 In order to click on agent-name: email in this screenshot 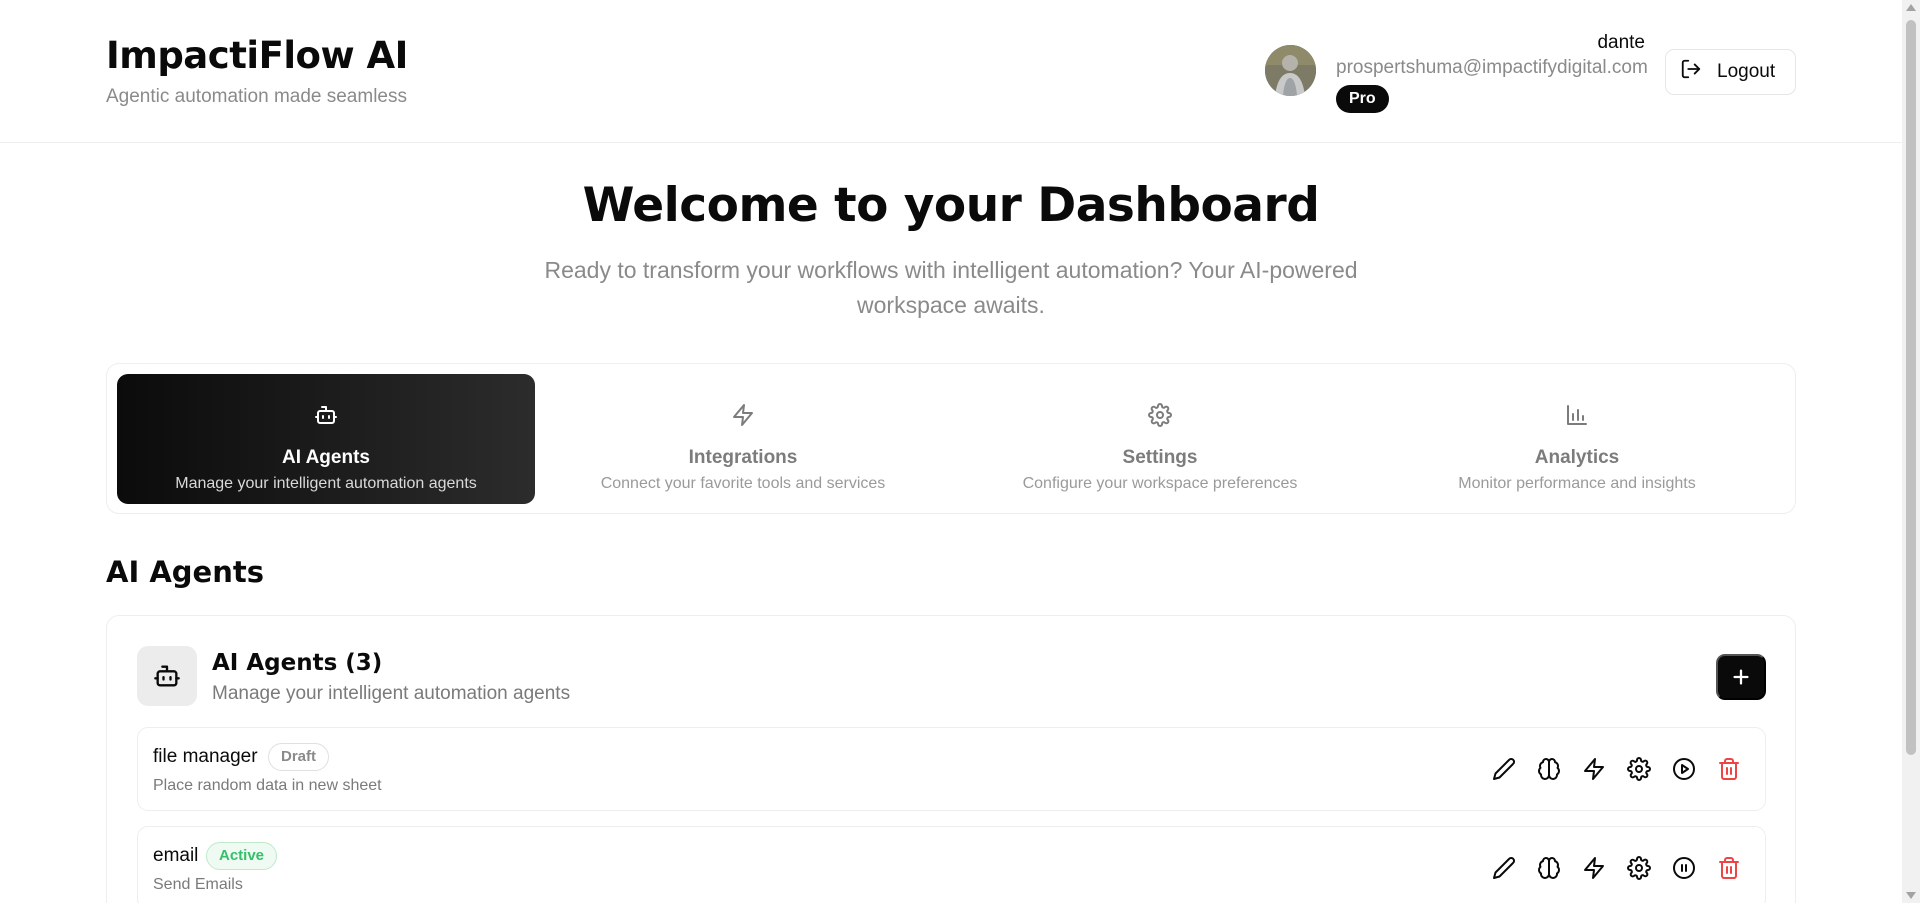, I will do `click(176, 855)`.